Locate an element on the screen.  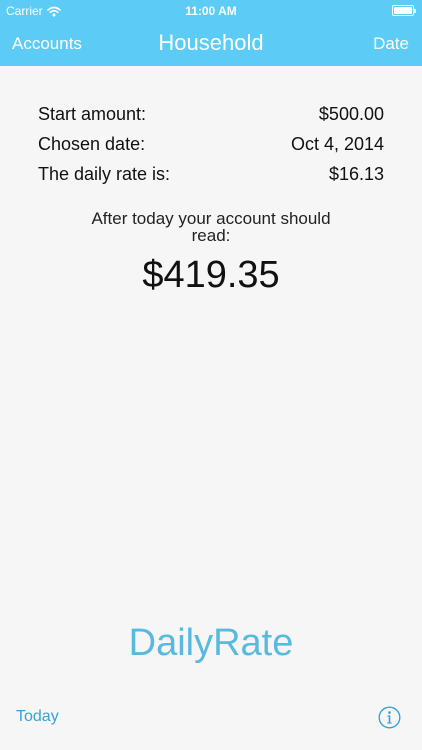
app-brand: DailyRate is located at coordinates (211, 643).